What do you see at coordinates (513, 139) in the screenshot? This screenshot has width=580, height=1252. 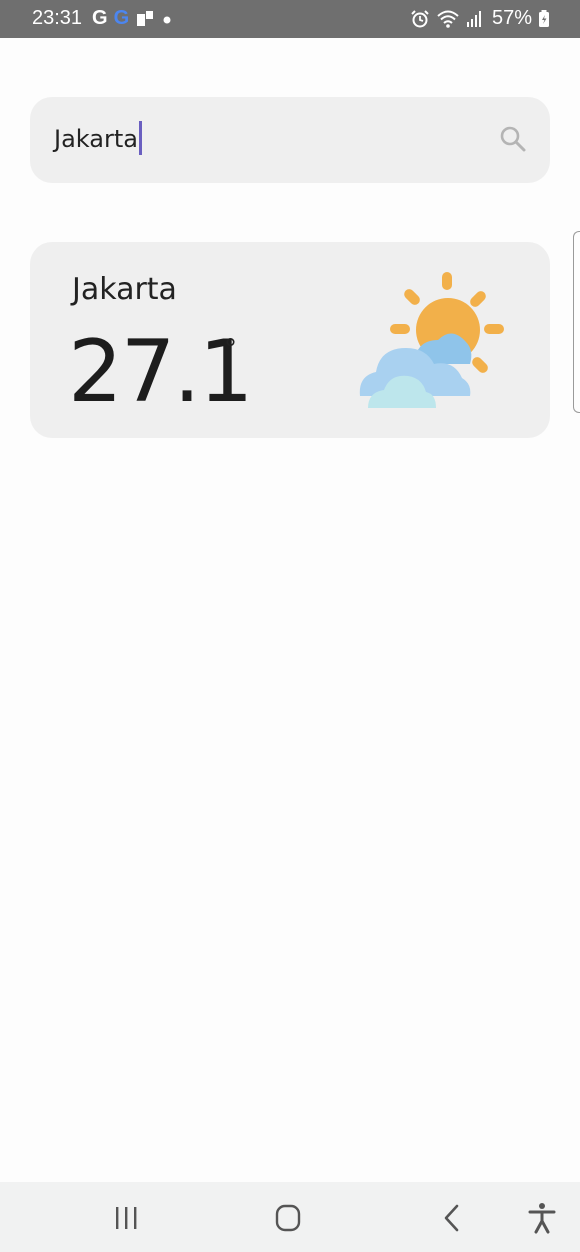 I see `search-icon` at bounding box center [513, 139].